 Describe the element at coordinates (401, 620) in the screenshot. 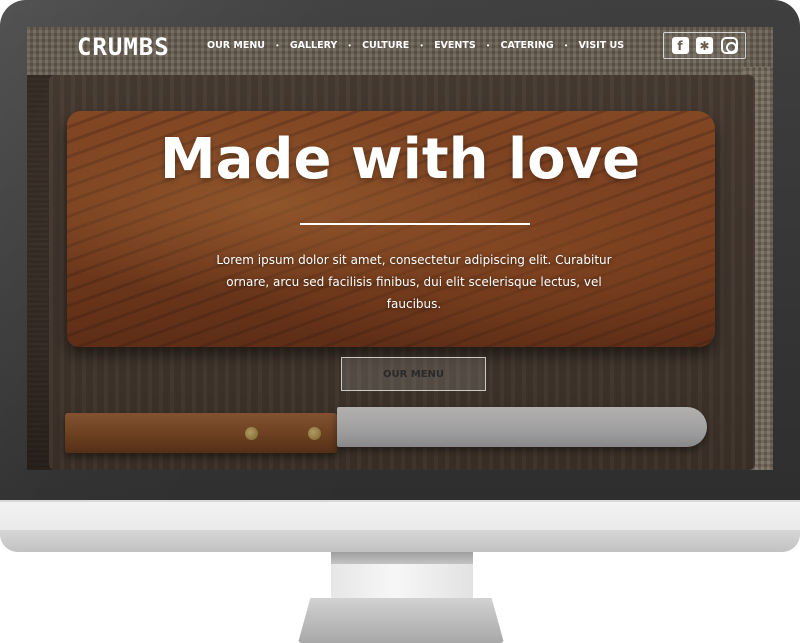

I see `monitor-stand-base` at that location.